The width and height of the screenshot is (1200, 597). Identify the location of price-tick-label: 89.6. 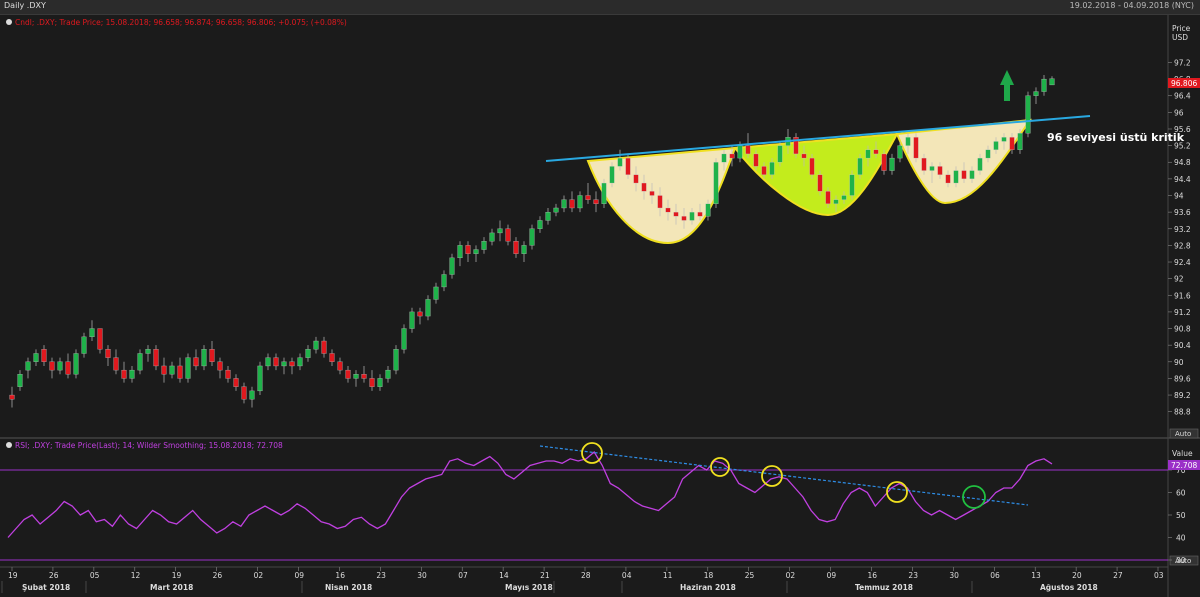
(1182, 378).